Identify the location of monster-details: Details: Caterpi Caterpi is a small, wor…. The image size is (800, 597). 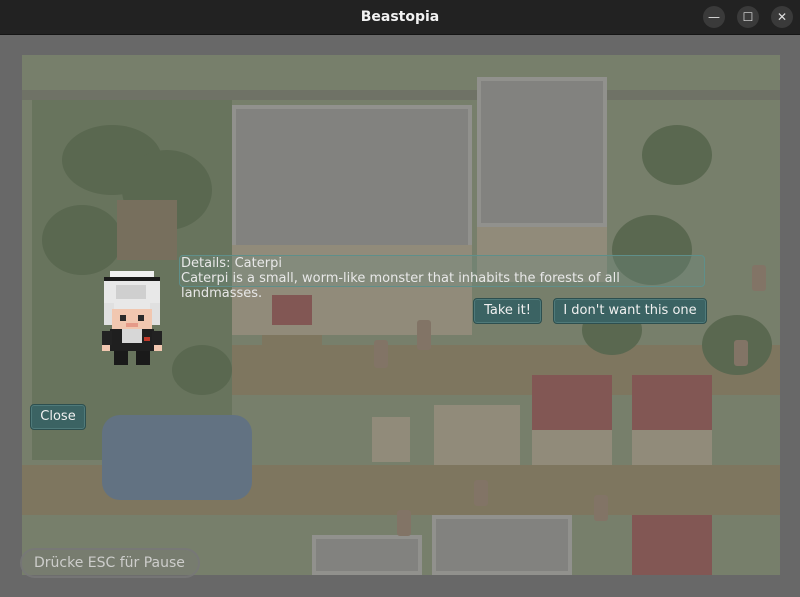
(442, 278).